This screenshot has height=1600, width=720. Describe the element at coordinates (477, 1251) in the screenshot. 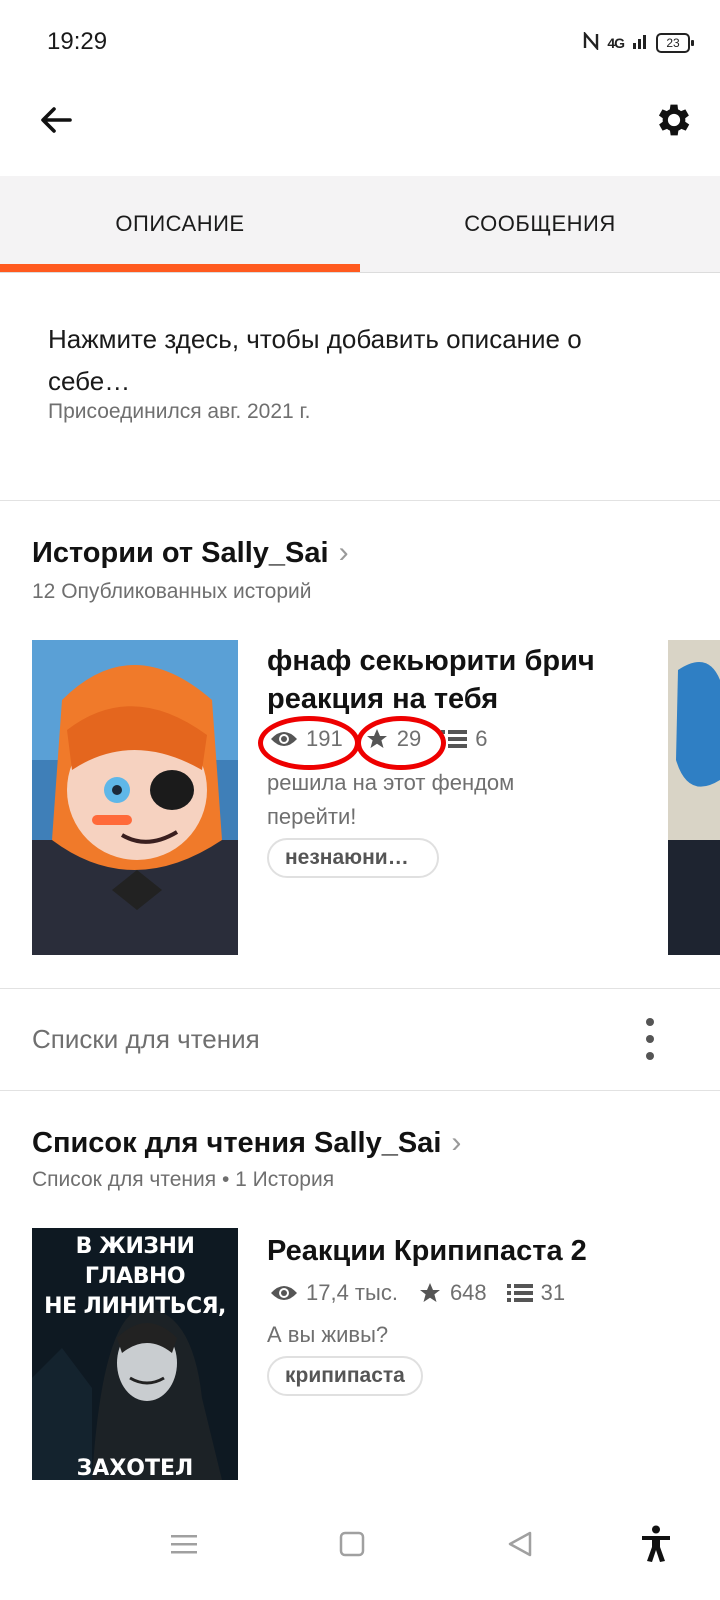

I see `reading-list-story-title: Реакции Крипипаста 2` at that location.